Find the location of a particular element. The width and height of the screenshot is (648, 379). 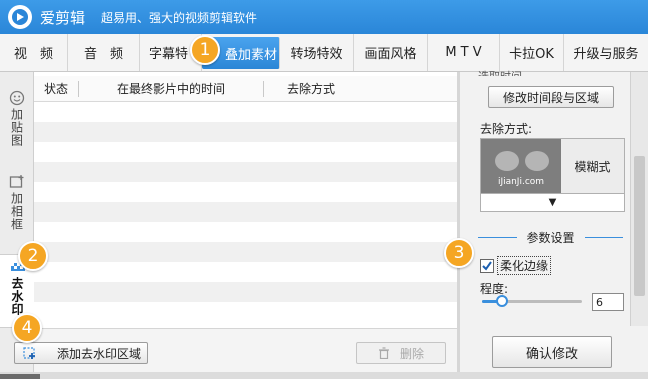

params-title-text: 参数设置 is located at coordinates (550, 237).